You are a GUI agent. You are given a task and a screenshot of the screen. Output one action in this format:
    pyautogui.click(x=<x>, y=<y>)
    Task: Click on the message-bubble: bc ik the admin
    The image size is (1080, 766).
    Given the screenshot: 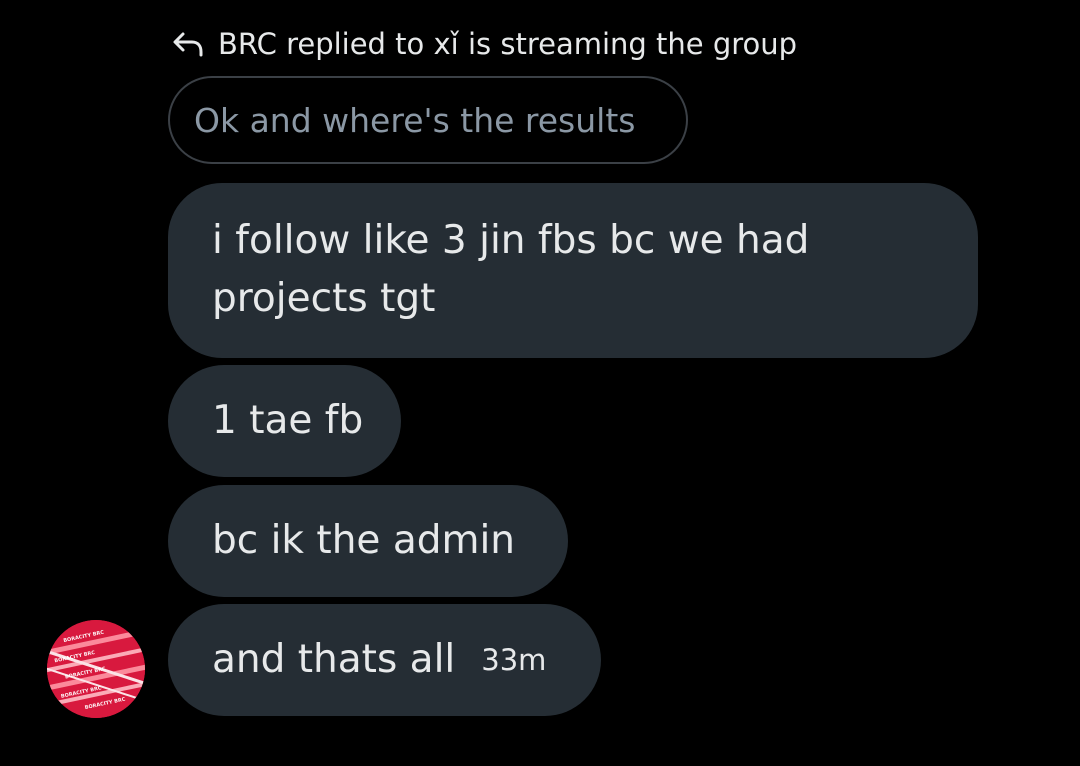 What is the action you would take?
    pyautogui.click(x=368, y=541)
    